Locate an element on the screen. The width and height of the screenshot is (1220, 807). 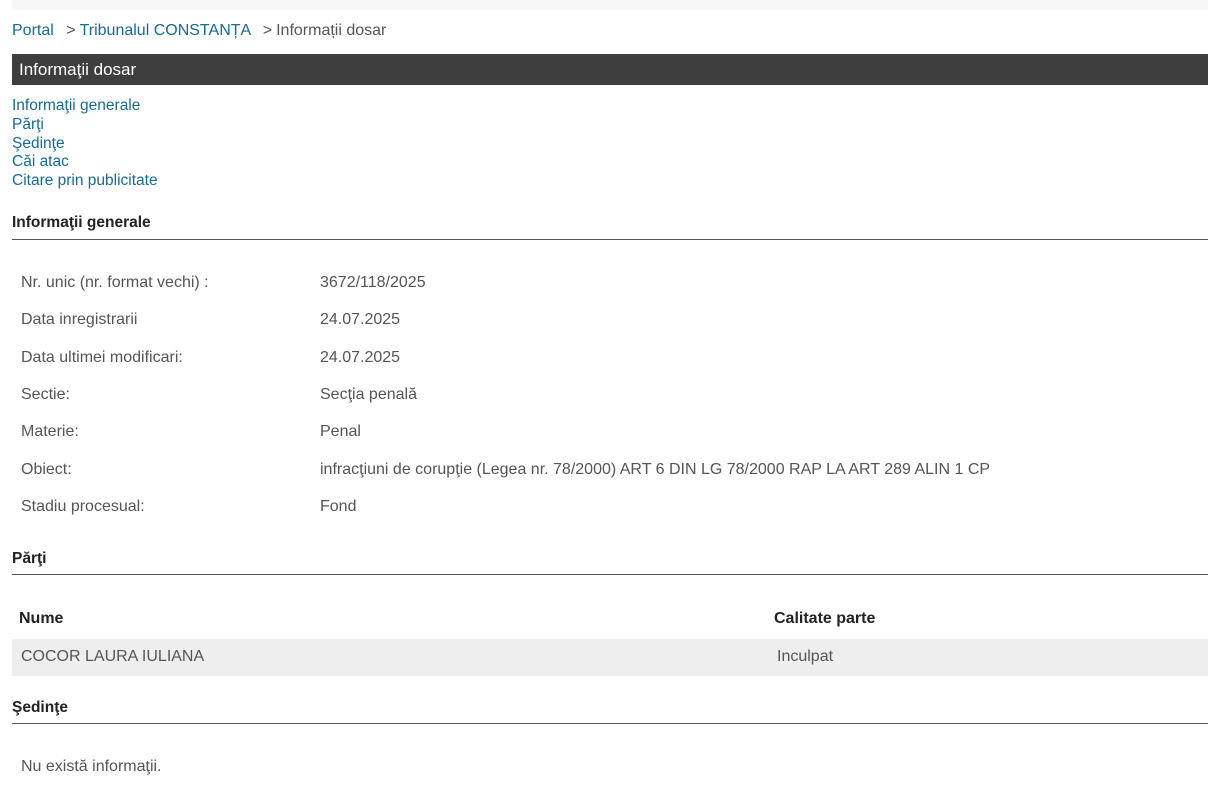
page-title: Informaţii dosar is located at coordinates (610, 69).